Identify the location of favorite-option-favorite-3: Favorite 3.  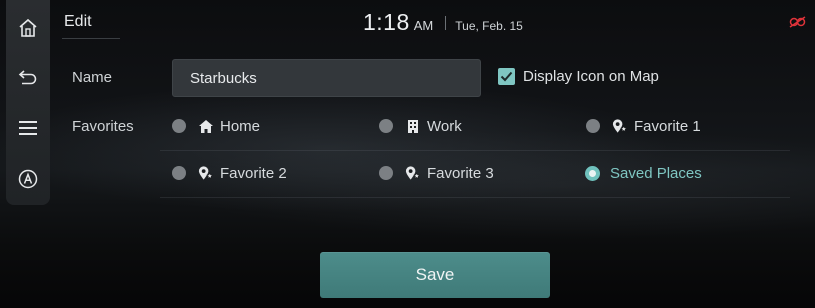
(436, 173).